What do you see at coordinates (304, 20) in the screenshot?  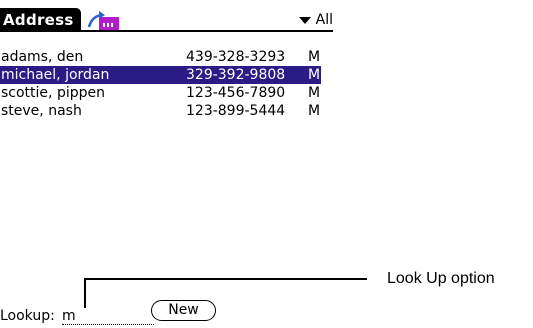 I see `dropdown-triangle-icon` at bounding box center [304, 20].